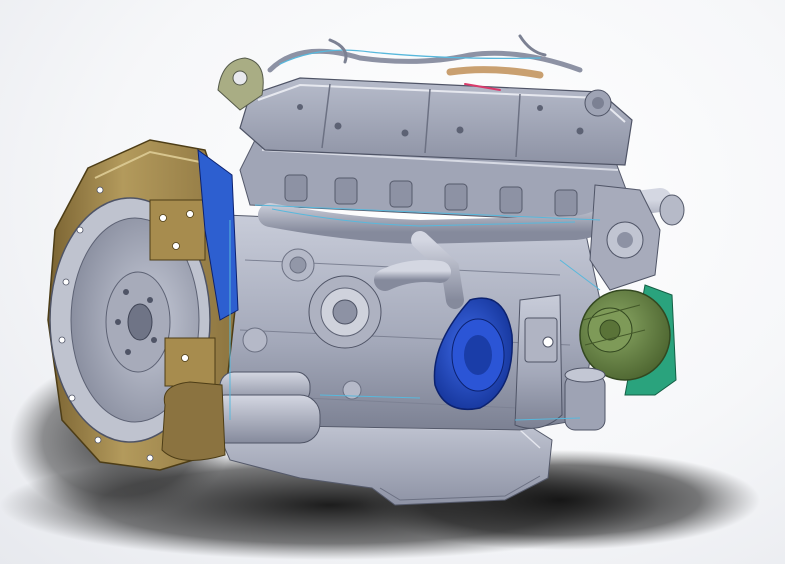  Describe the element at coordinates (436, 121) in the screenshot. I see `valve-cover` at that location.